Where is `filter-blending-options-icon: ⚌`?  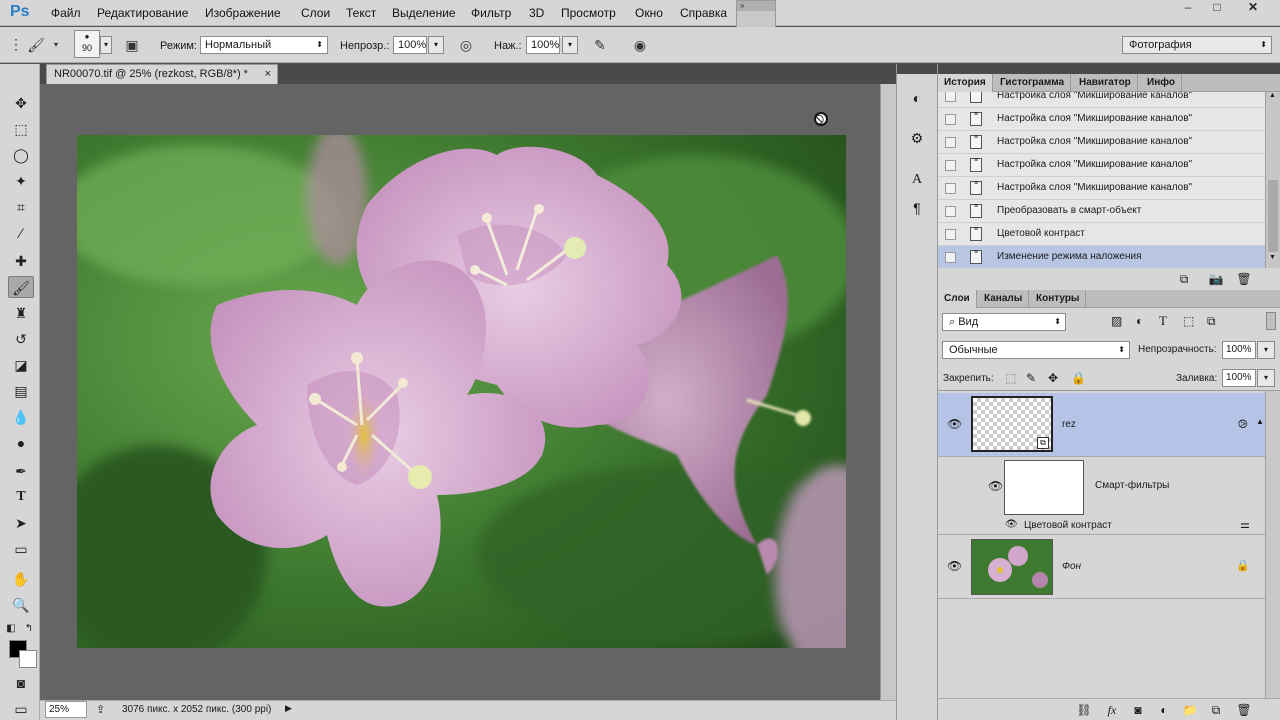
filter-blending-options-icon: ⚌ is located at coordinates (1245, 524).